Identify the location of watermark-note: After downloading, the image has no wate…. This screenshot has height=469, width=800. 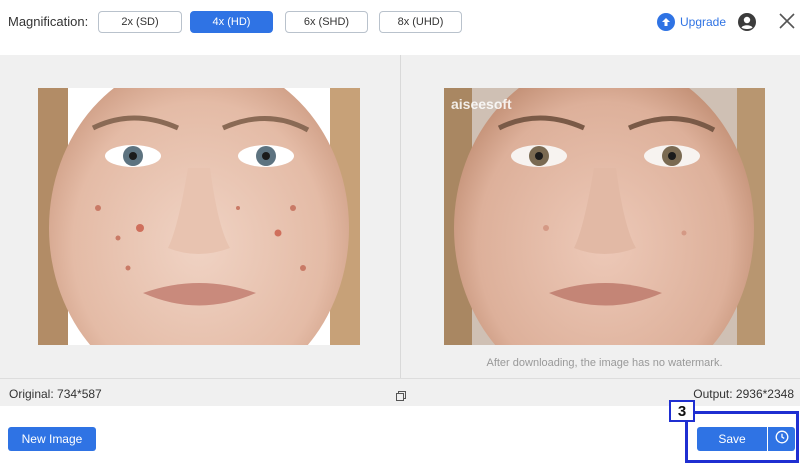
(604, 363).